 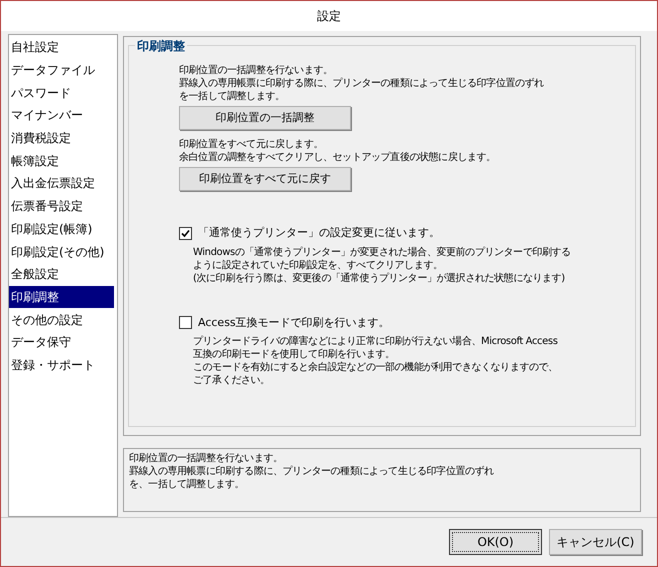 What do you see at coordinates (61, 47) in the screenshot?
I see `sidebar-item: 自社設定` at bounding box center [61, 47].